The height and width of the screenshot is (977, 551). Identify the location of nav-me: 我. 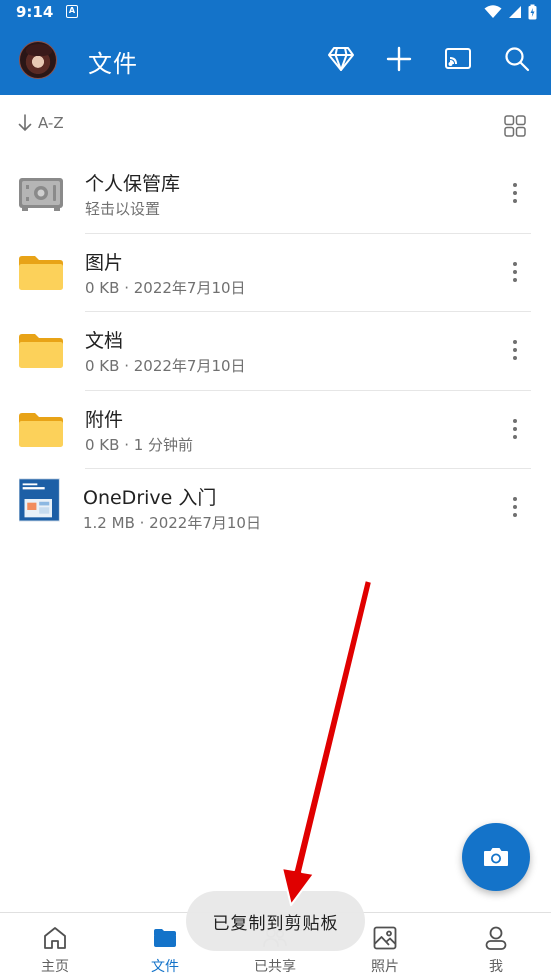
(496, 945).